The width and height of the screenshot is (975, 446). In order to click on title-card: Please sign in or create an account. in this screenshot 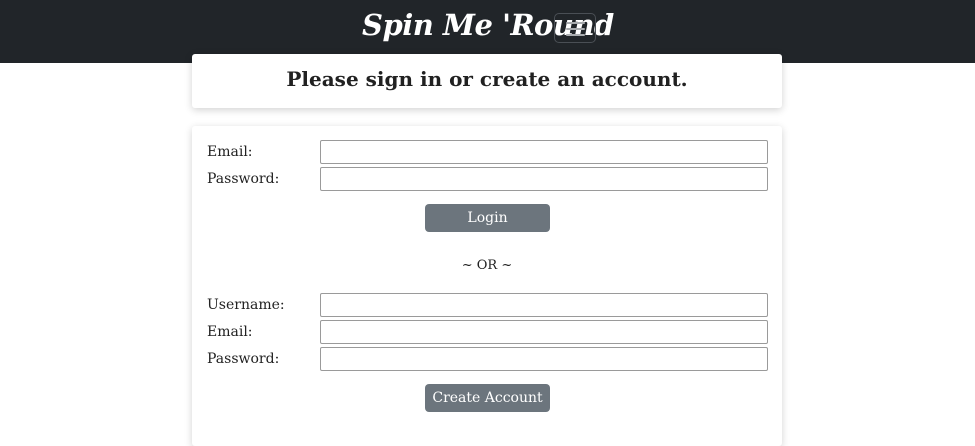, I will do `click(487, 81)`.